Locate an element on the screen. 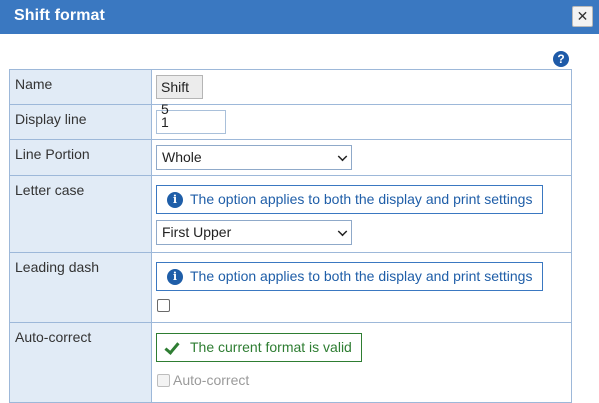 The height and width of the screenshot is (403, 599). close-button: ✕ is located at coordinates (582, 16).